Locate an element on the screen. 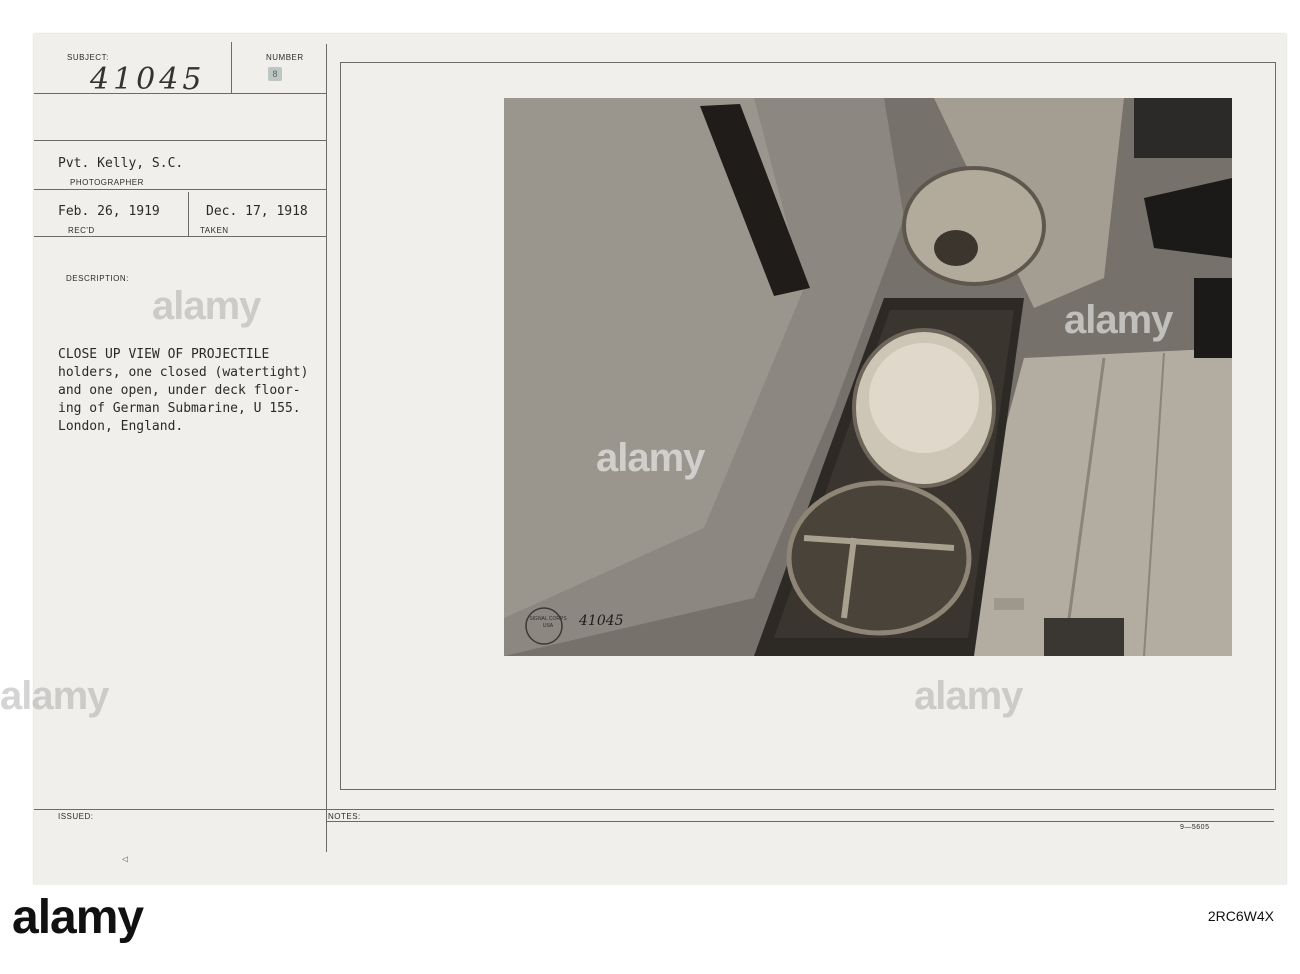 The width and height of the screenshot is (1300, 974). signal-corps-stamp: SIGNAL CORPS USA is located at coordinates (548, 622).